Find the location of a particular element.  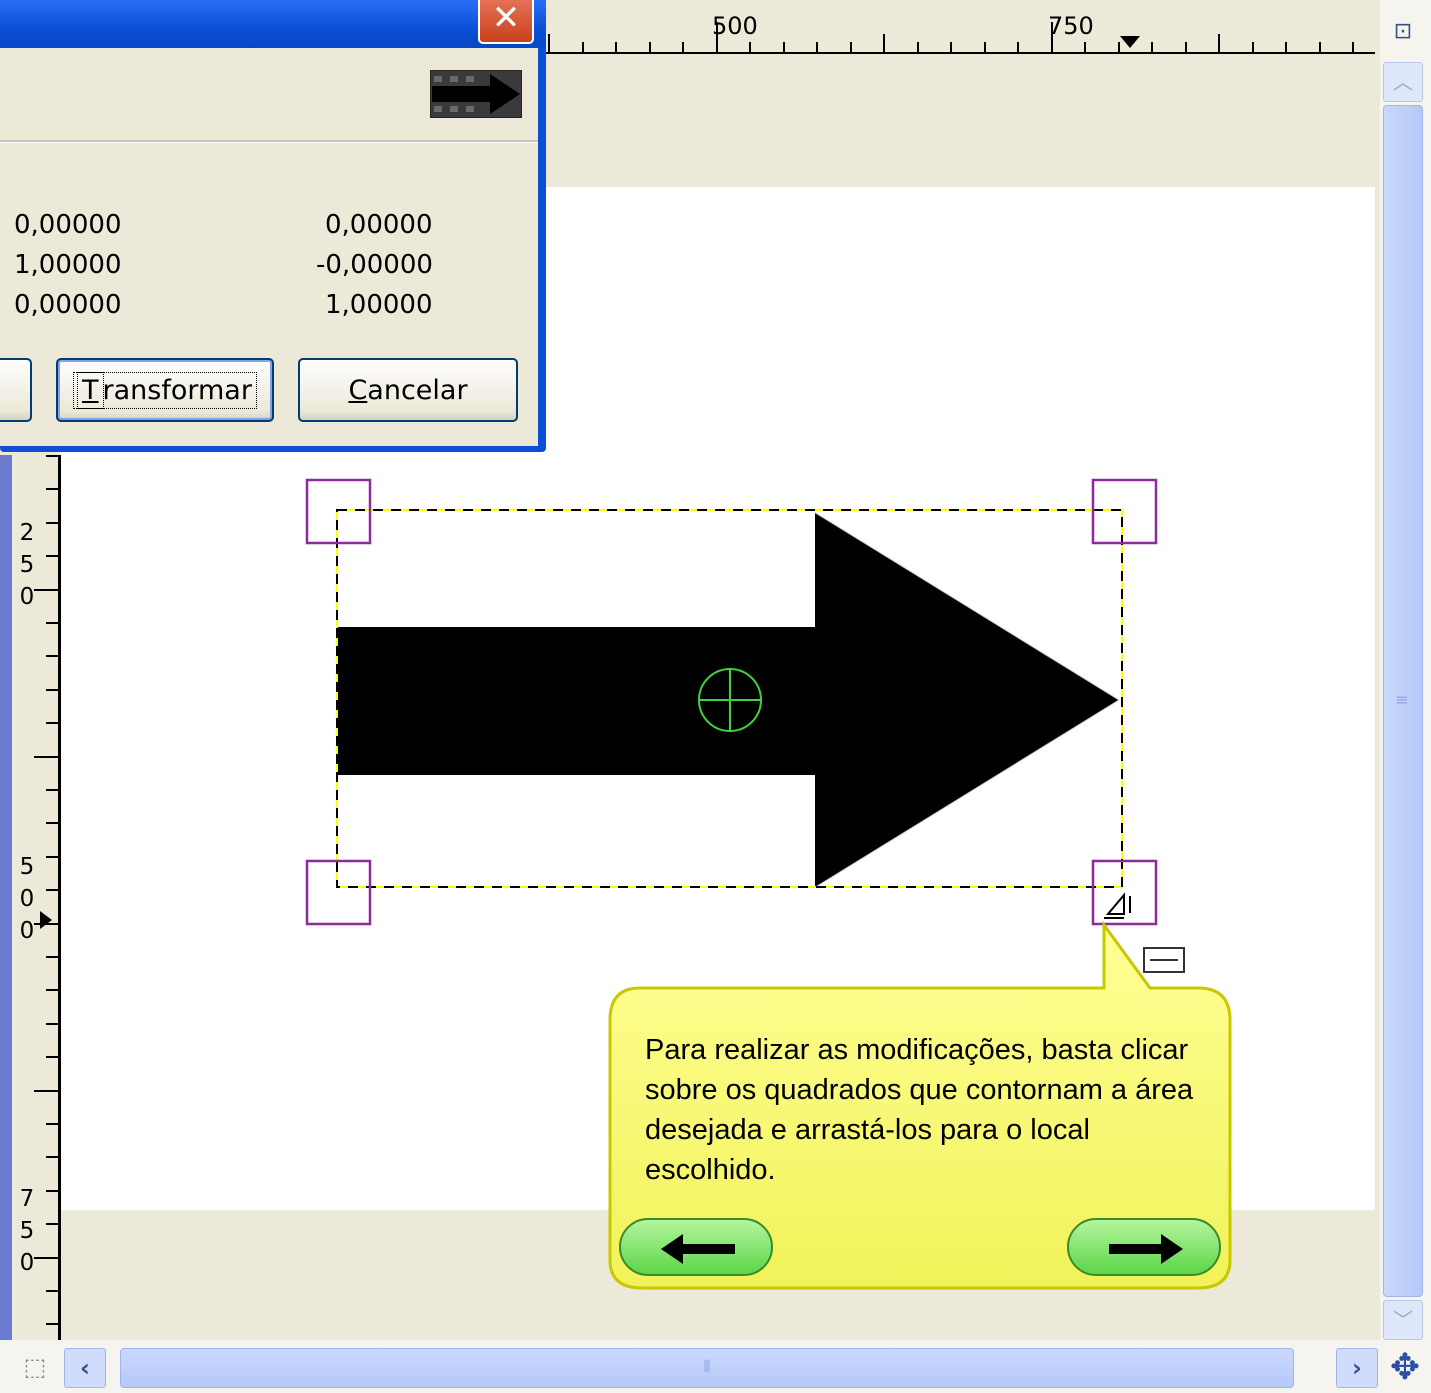

matrix-cell-2-2: 1,00000 is located at coordinates (68, 265).